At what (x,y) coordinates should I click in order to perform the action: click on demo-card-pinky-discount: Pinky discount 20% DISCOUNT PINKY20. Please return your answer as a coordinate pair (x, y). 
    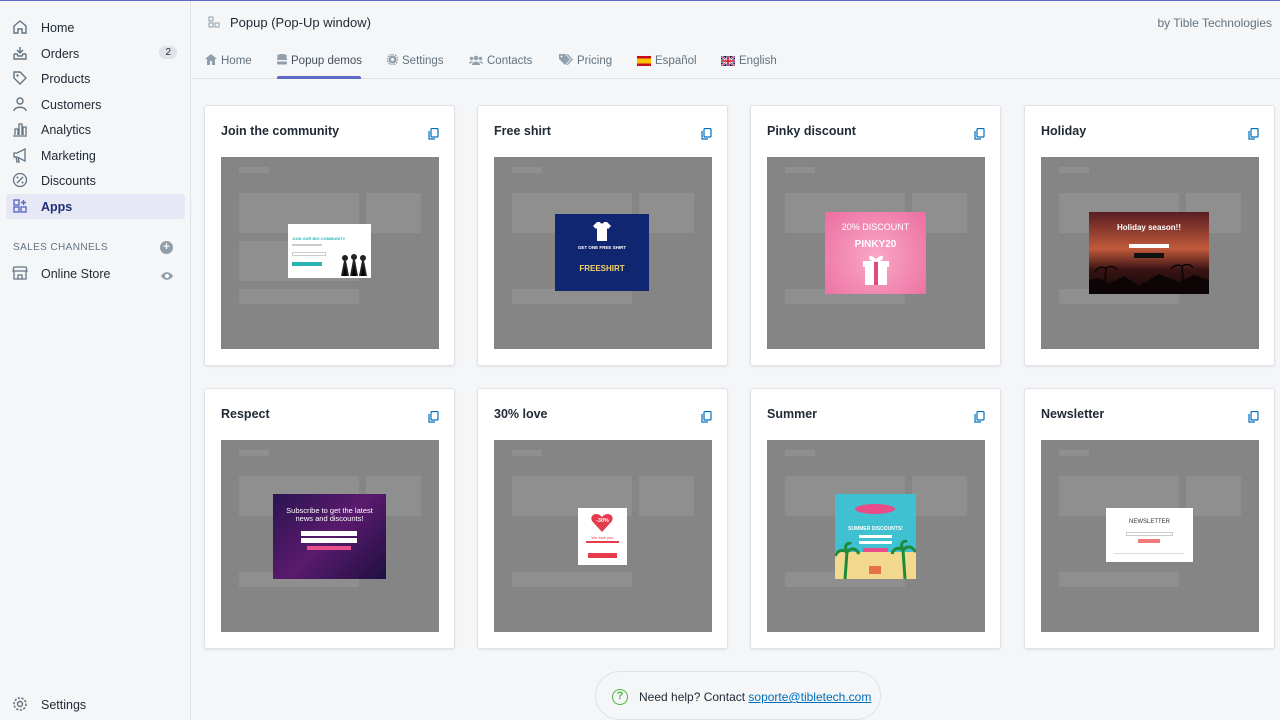
    Looking at the image, I should click on (875, 235).